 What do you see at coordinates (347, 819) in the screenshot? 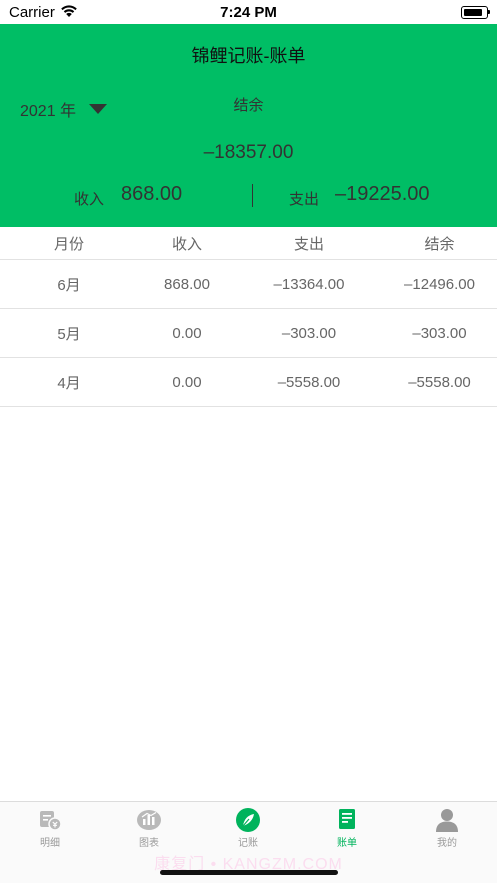
I see `bill-icon` at bounding box center [347, 819].